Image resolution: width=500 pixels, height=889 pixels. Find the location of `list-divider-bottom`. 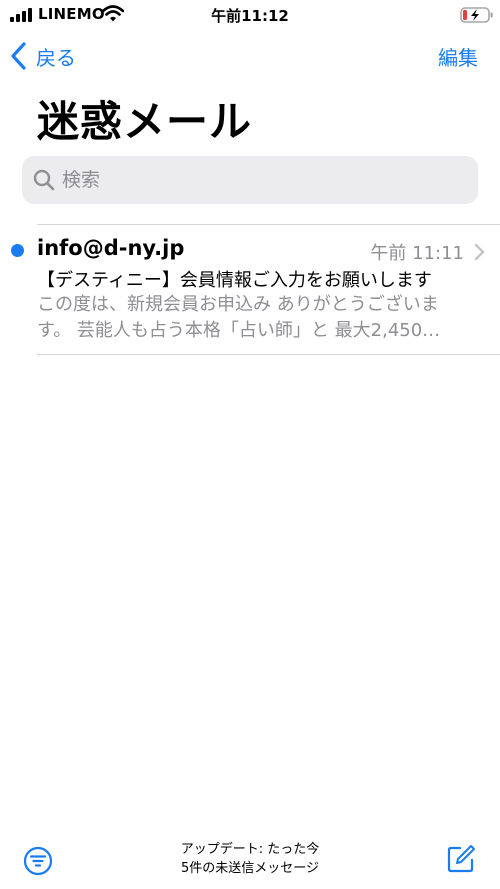

list-divider-bottom is located at coordinates (268, 354).